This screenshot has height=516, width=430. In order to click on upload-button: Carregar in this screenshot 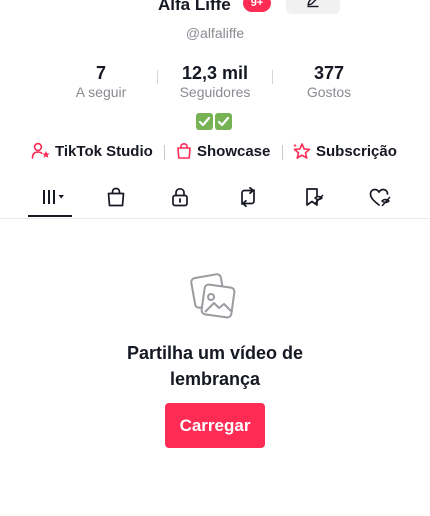, I will do `click(215, 425)`.